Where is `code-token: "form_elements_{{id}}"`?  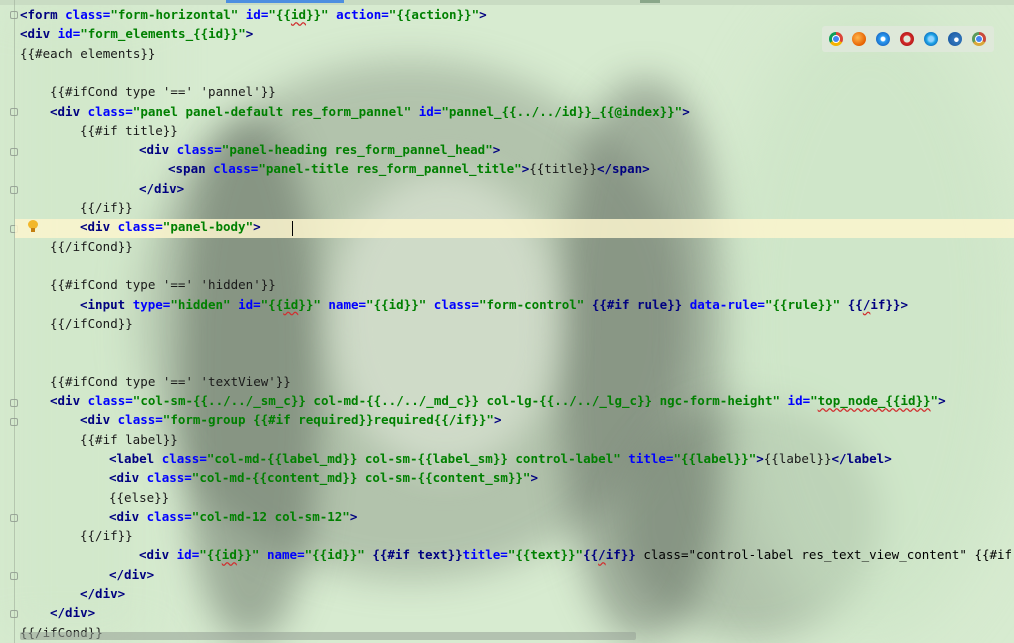 code-token: "form_elements_{{id}}" is located at coordinates (163, 34).